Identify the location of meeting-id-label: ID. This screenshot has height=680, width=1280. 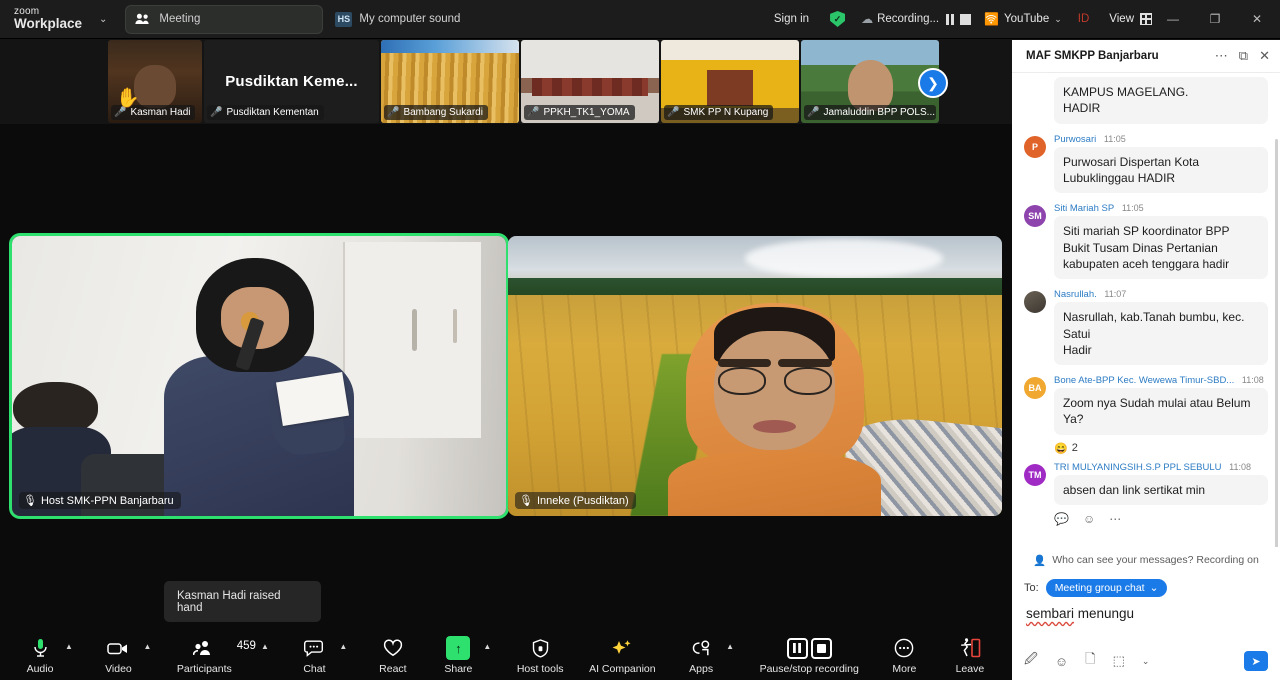
(1084, 19).